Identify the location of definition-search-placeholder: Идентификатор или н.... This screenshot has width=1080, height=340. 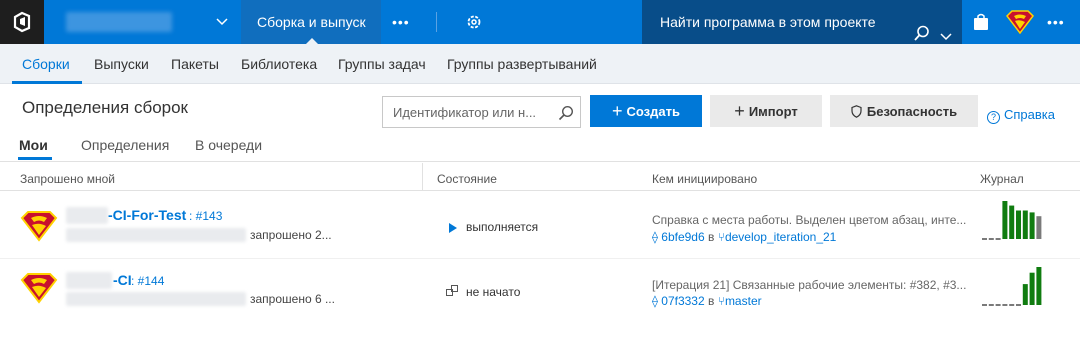
(465, 112).